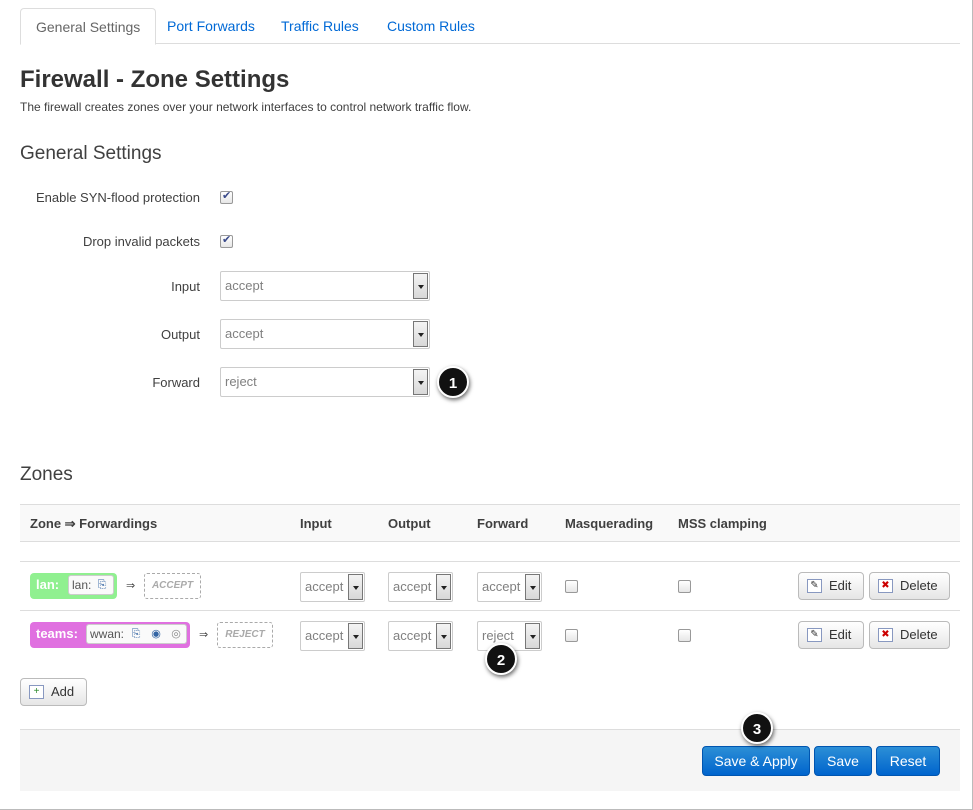 The image size is (973, 810). I want to click on zone-forward-value: accept, so click(501, 586).